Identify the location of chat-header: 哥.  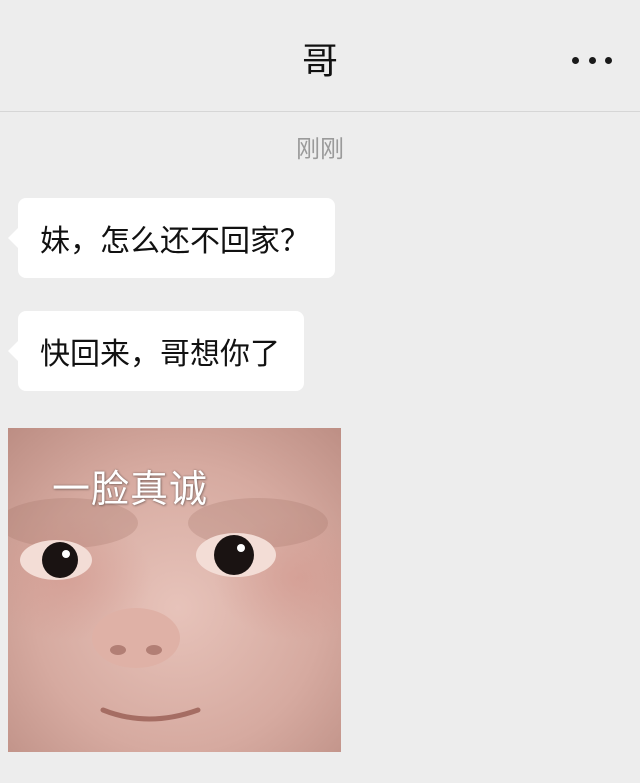
(320, 56).